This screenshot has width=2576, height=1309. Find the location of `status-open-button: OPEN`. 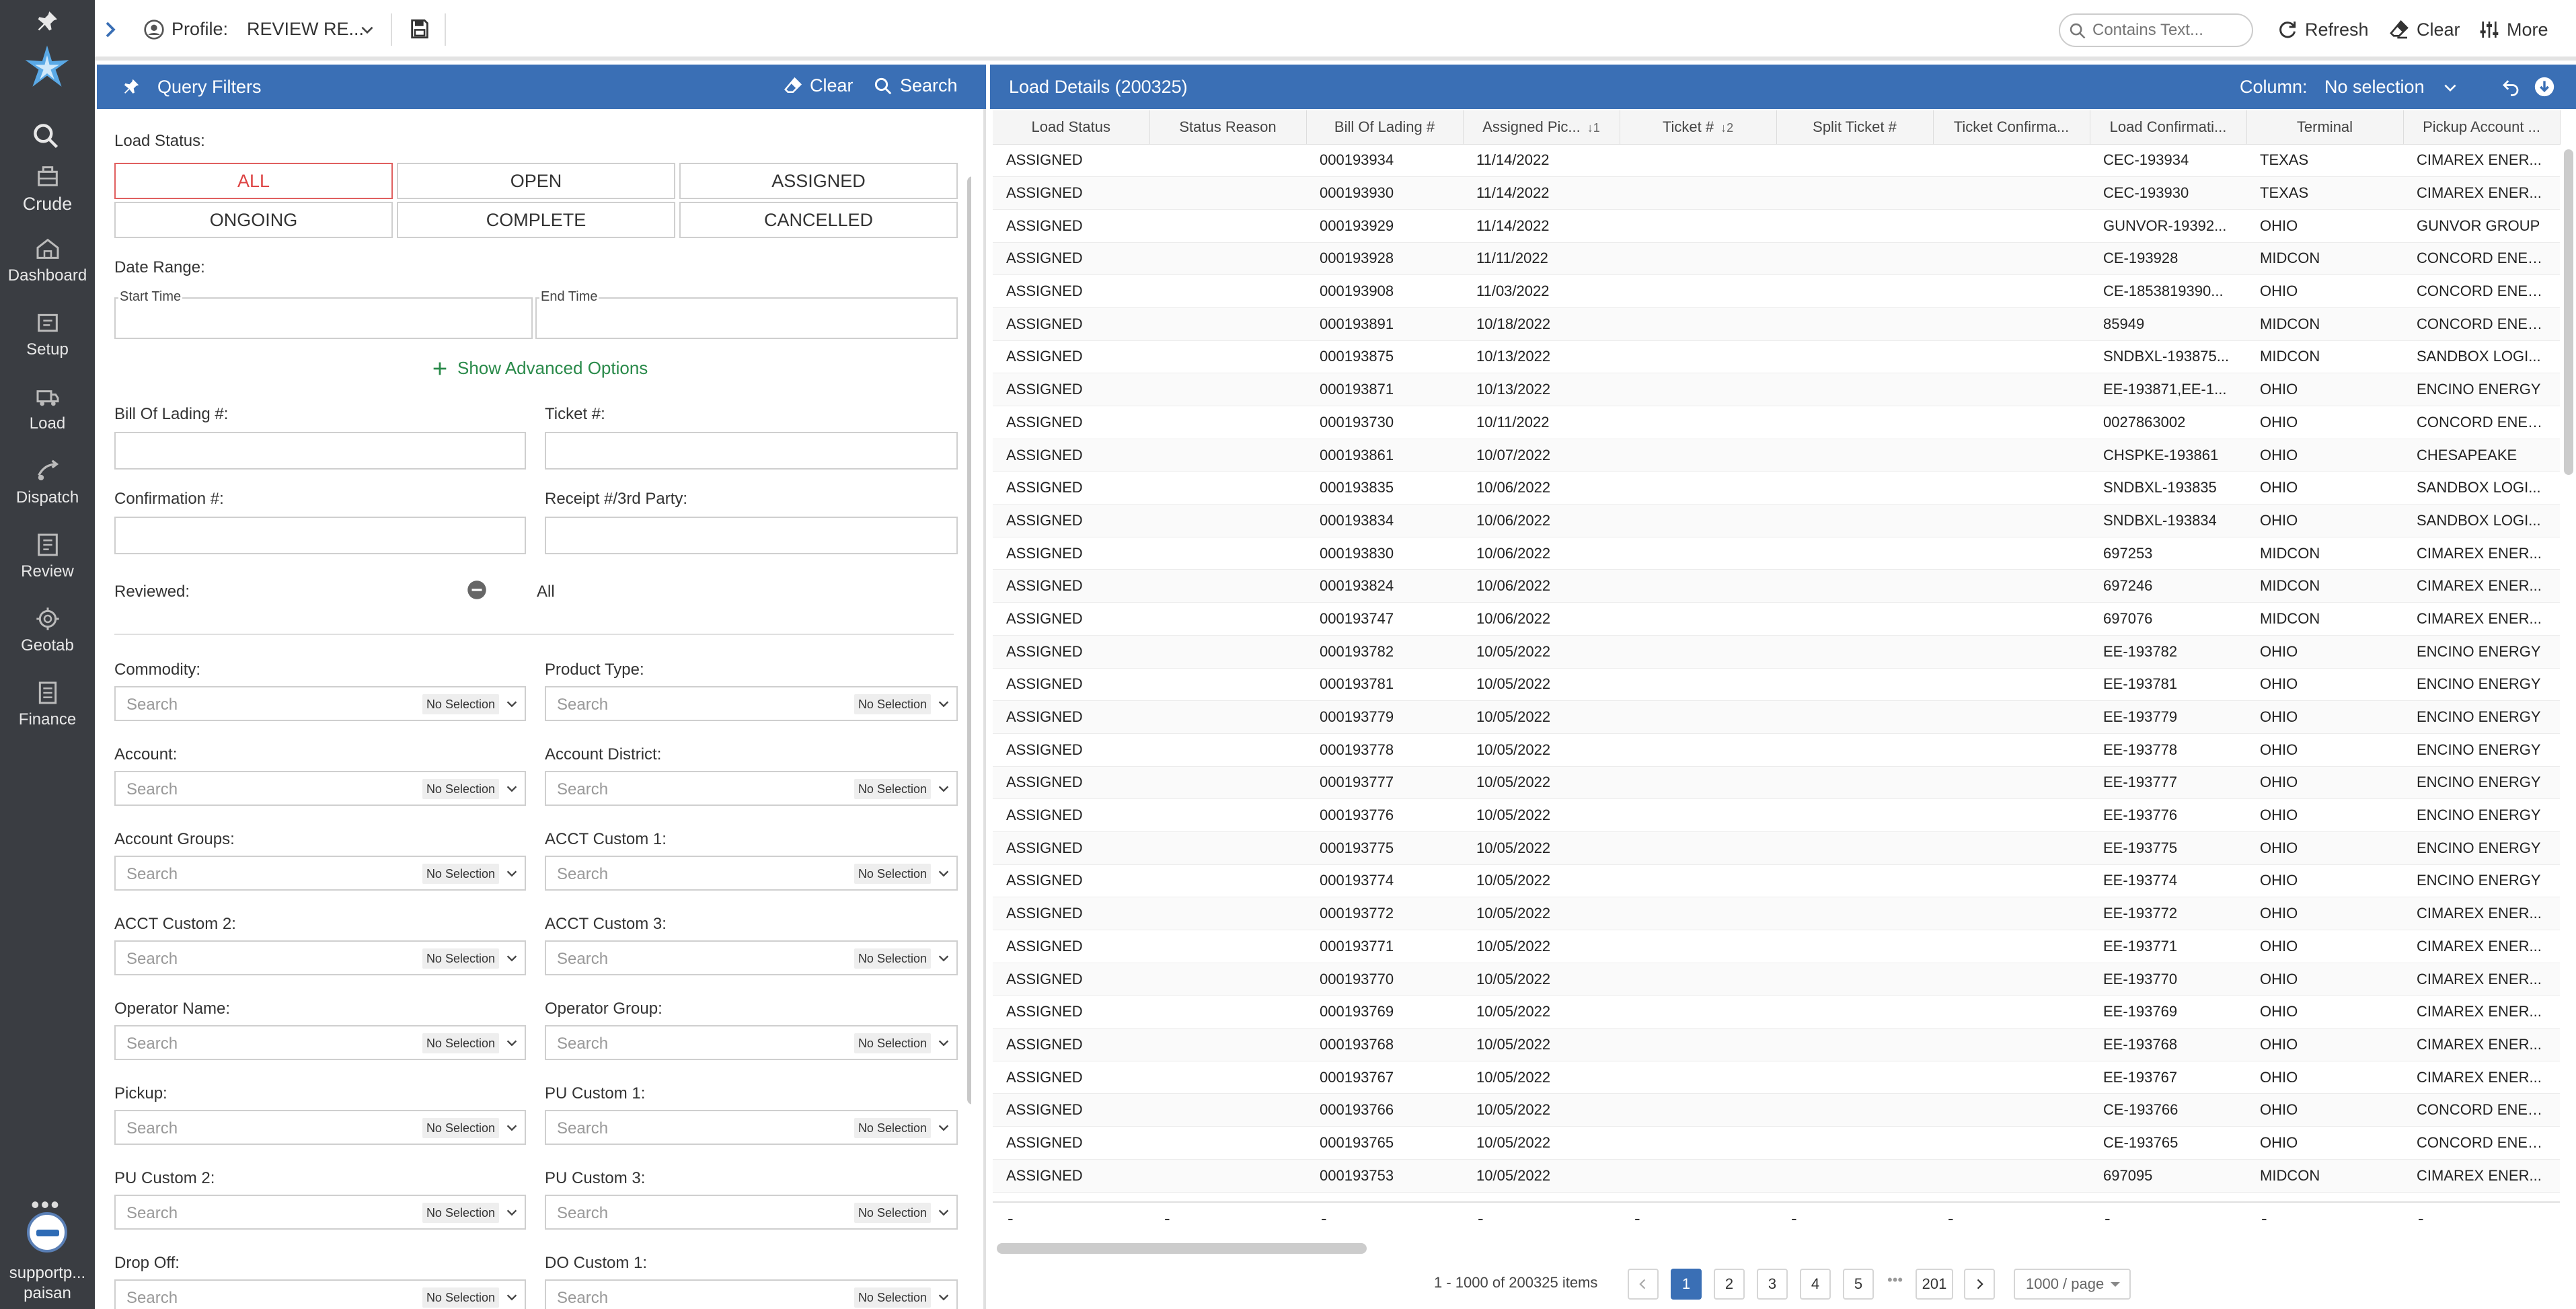

status-open-button: OPEN is located at coordinates (536, 181).